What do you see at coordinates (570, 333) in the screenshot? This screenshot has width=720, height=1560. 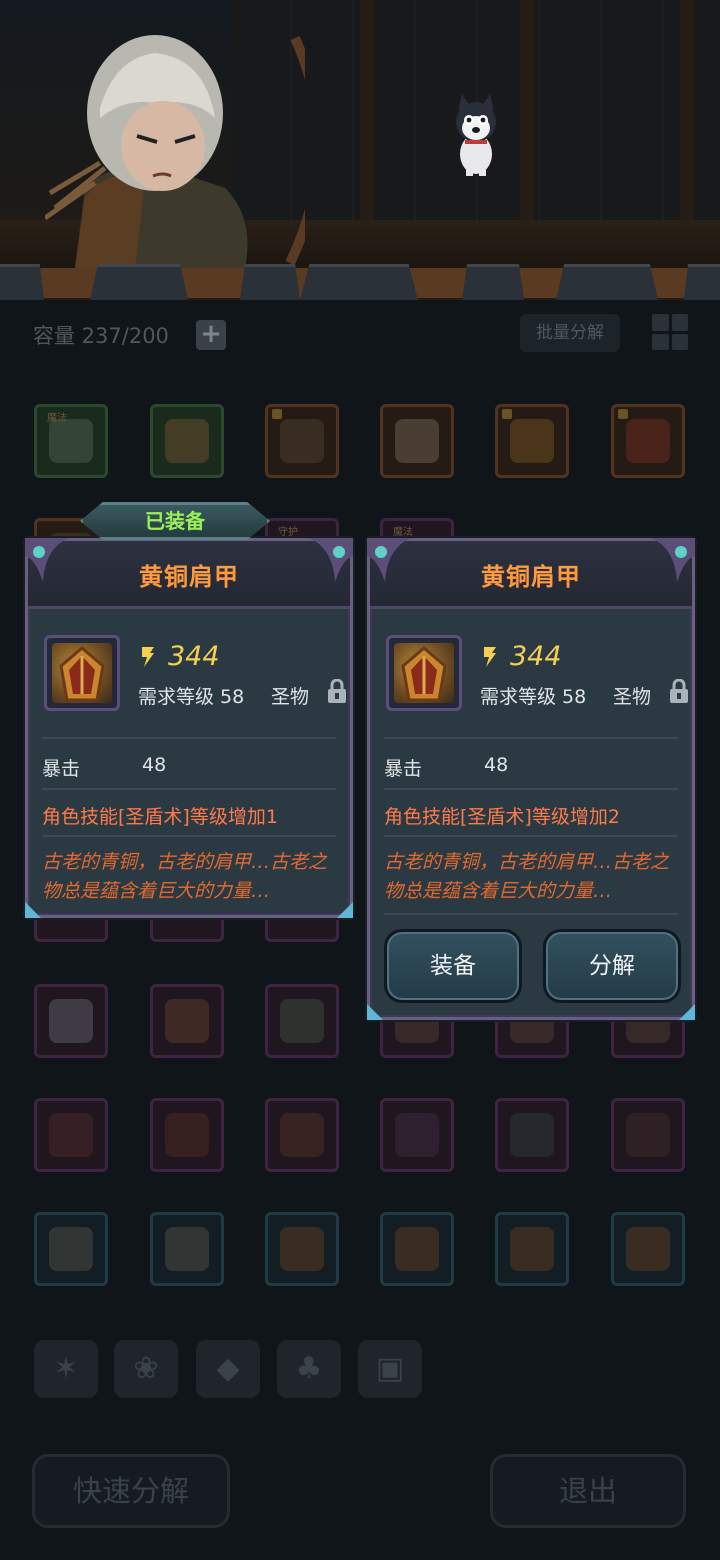 I see `batch-decompose-button: 批量分解` at bounding box center [570, 333].